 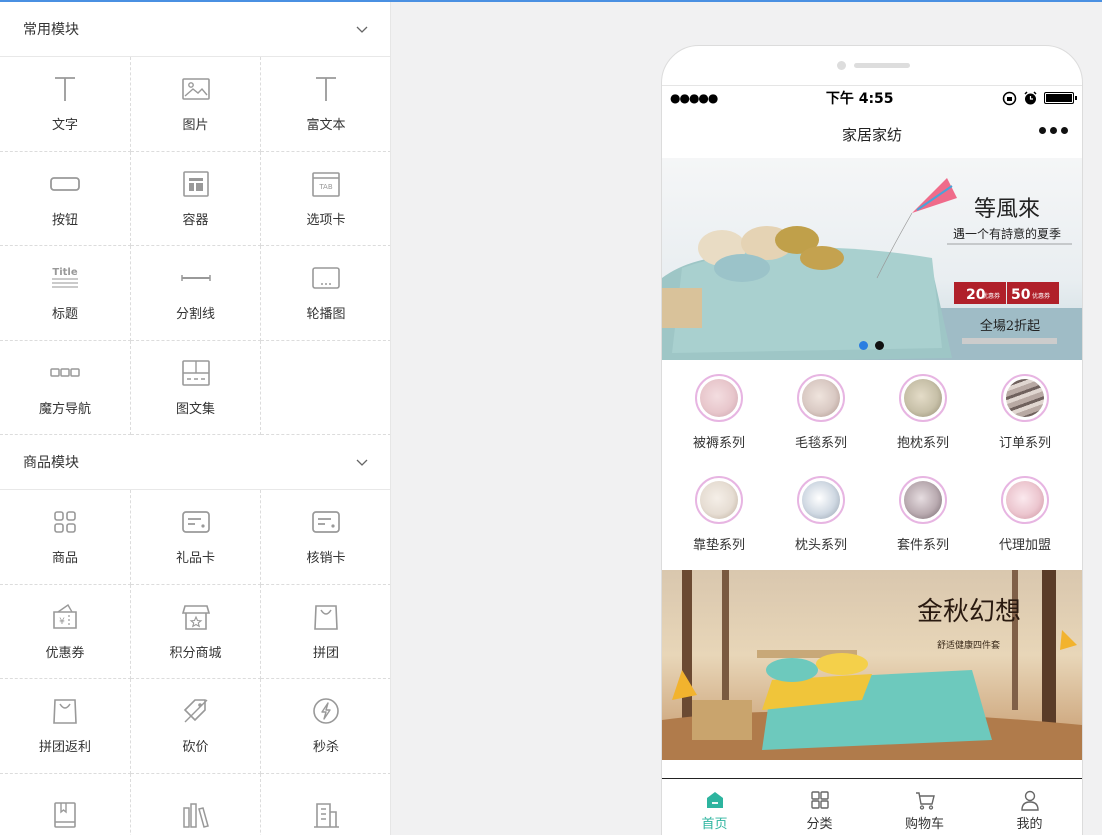 What do you see at coordinates (65, 198) in the screenshot?
I see `module-button: 按钮` at bounding box center [65, 198].